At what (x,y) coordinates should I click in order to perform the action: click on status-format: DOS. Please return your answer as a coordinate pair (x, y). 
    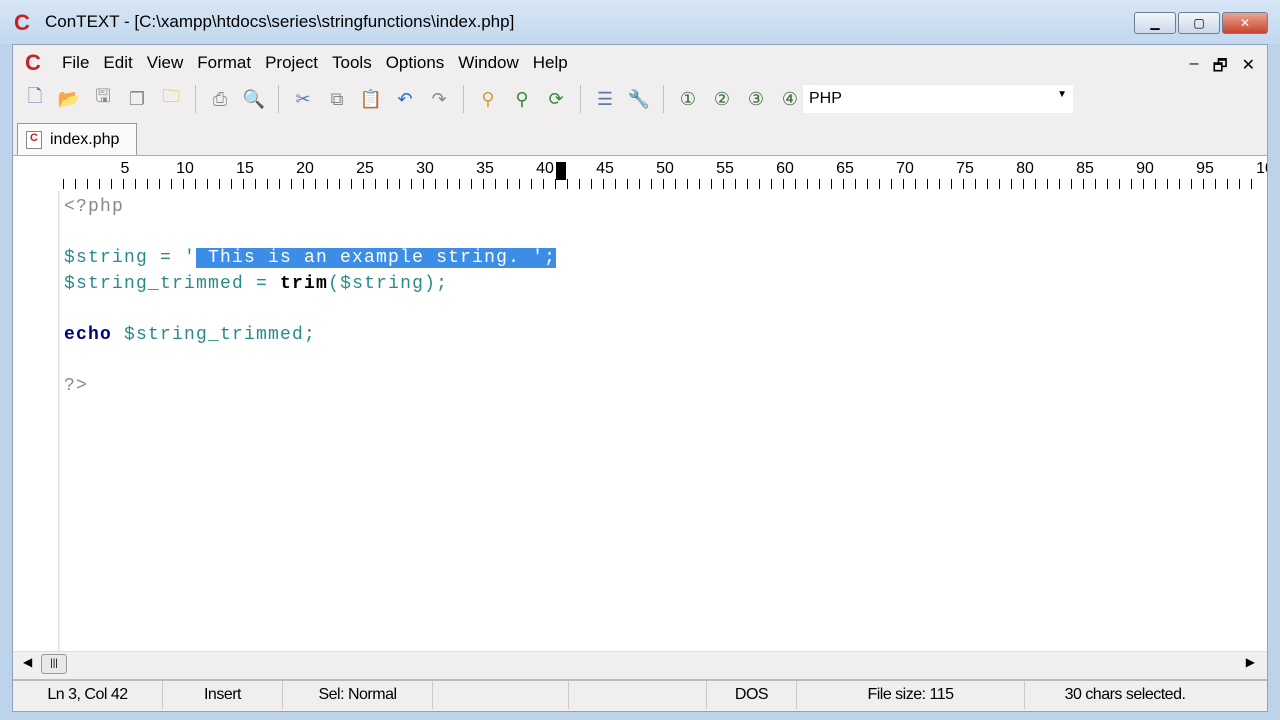
    Looking at the image, I should click on (752, 695).